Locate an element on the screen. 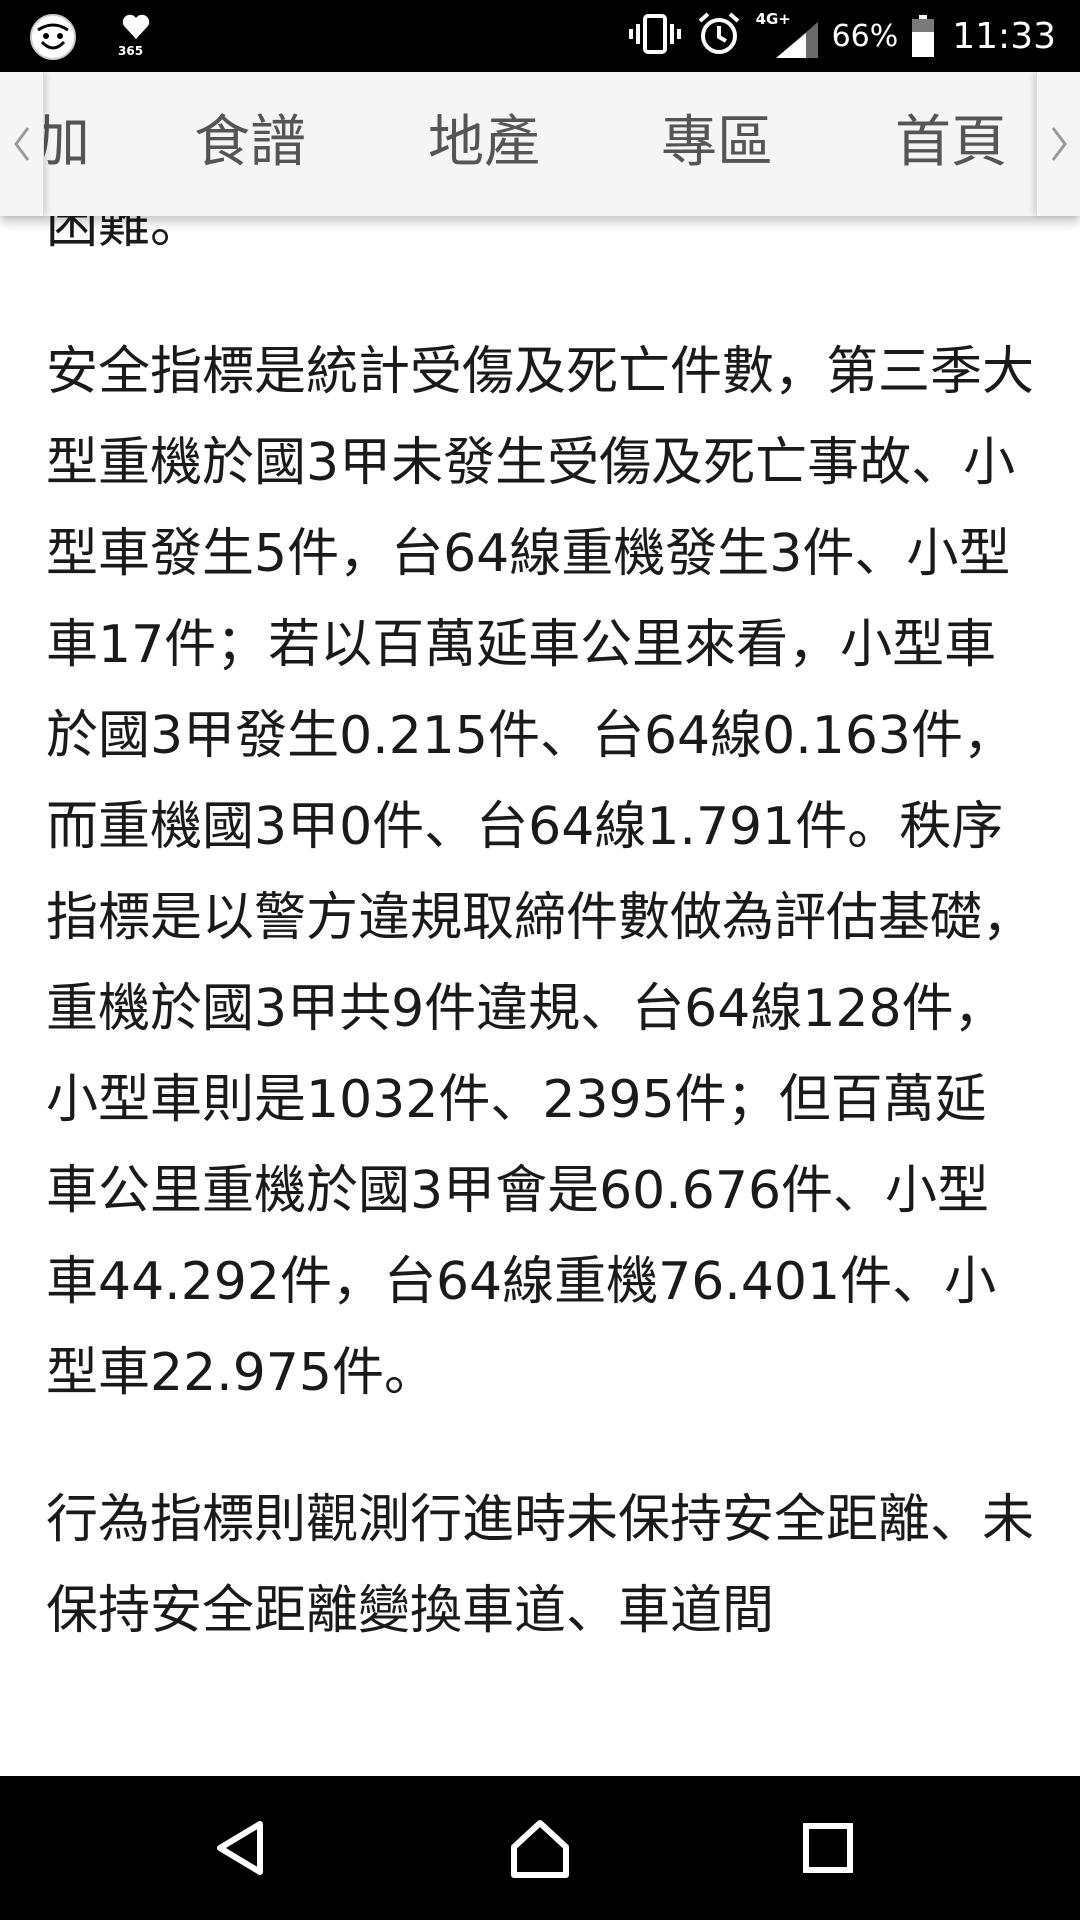 This screenshot has width=1080, height=1920. alarm-icon is located at coordinates (719, 36).